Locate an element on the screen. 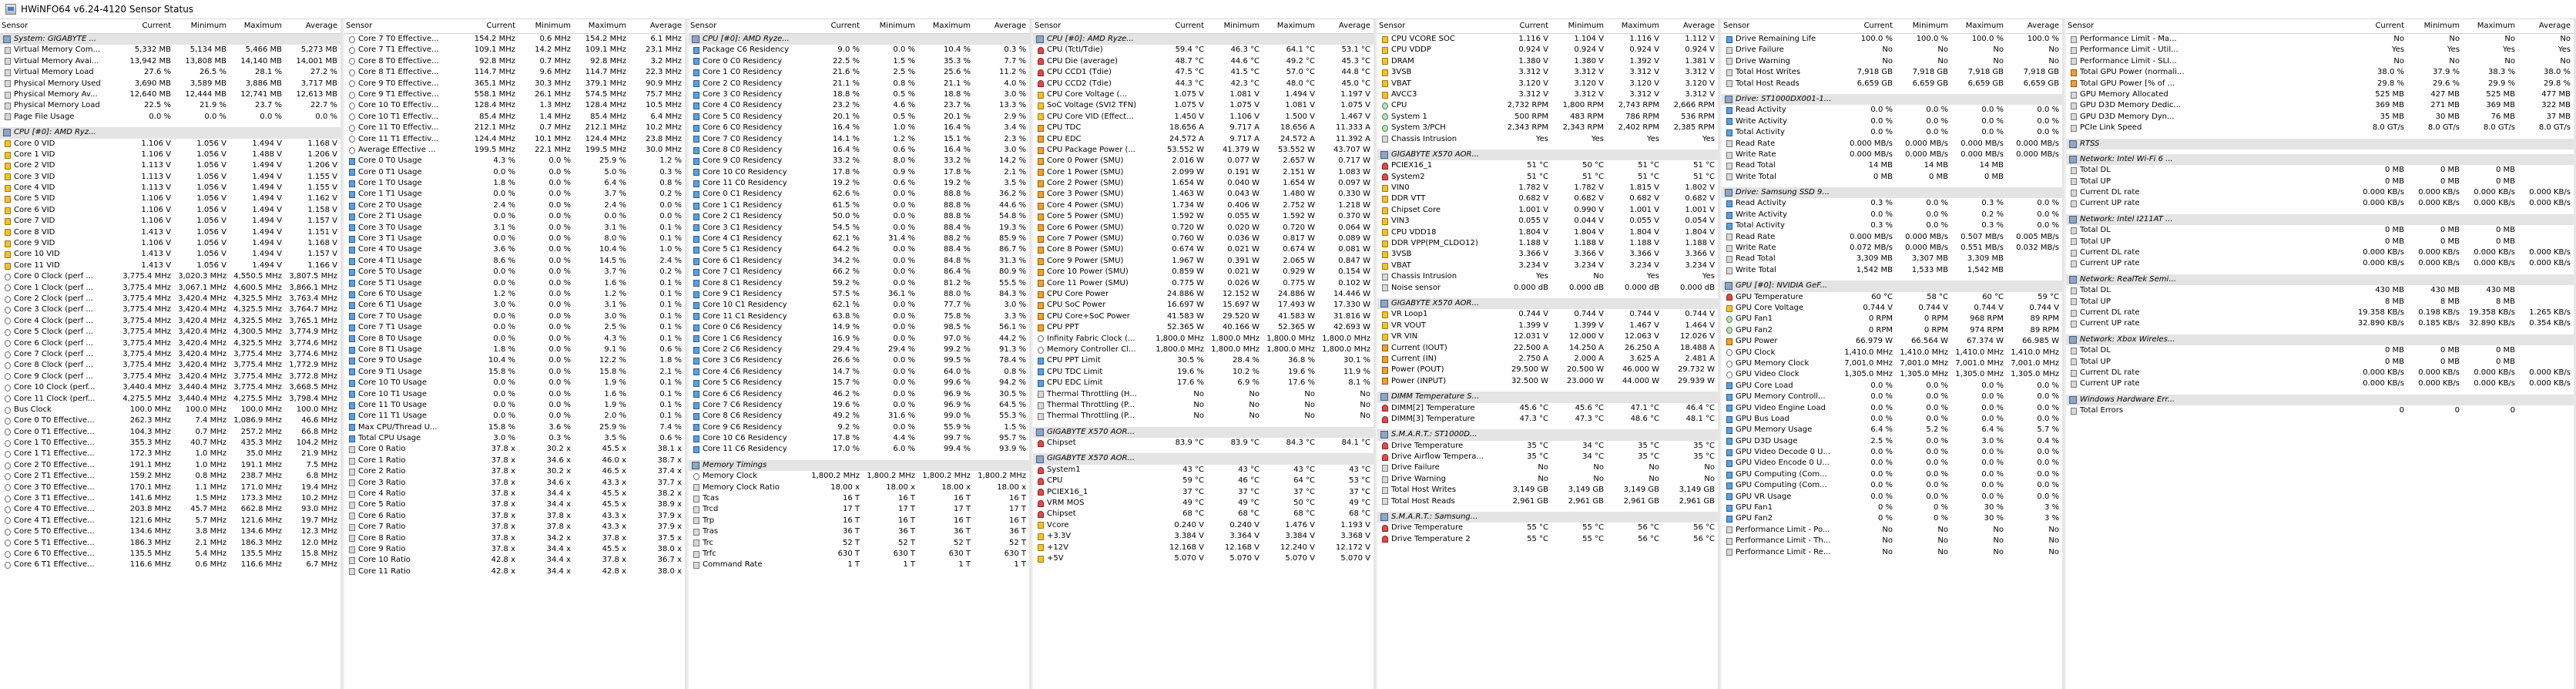 The image size is (2576, 689). sensor-row: Performance Limit - Re... No No No No is located at coordinates (1892, 552).